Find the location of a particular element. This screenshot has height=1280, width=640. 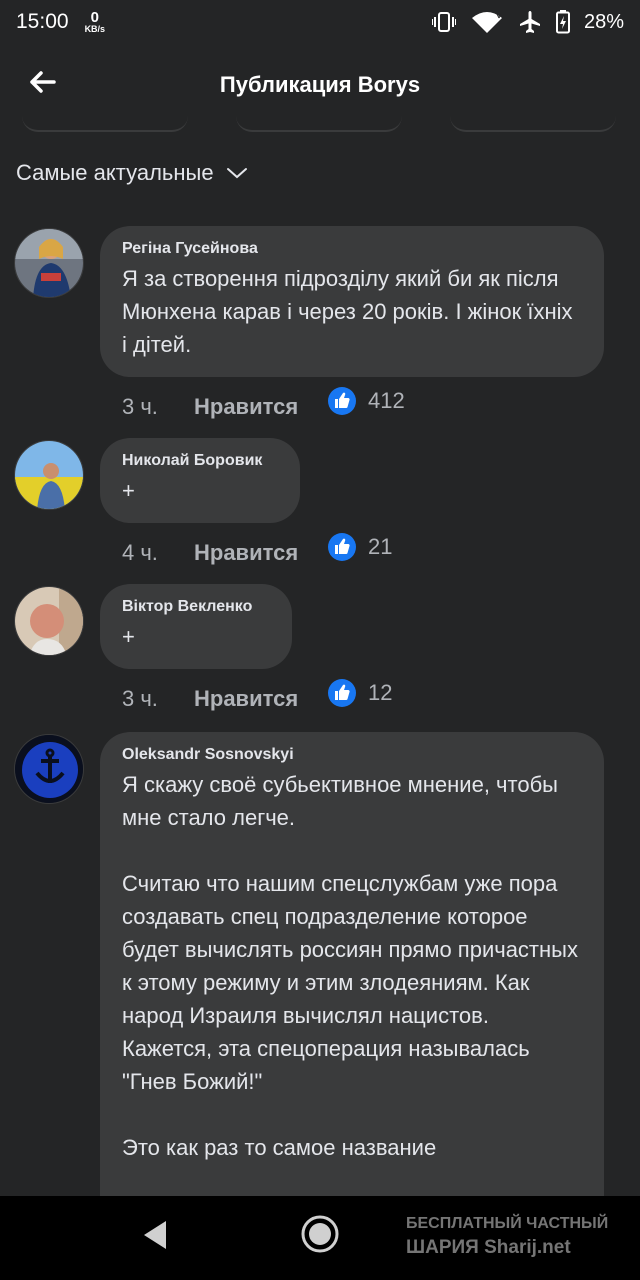

battery-icon is located at coordinates (562, 22).